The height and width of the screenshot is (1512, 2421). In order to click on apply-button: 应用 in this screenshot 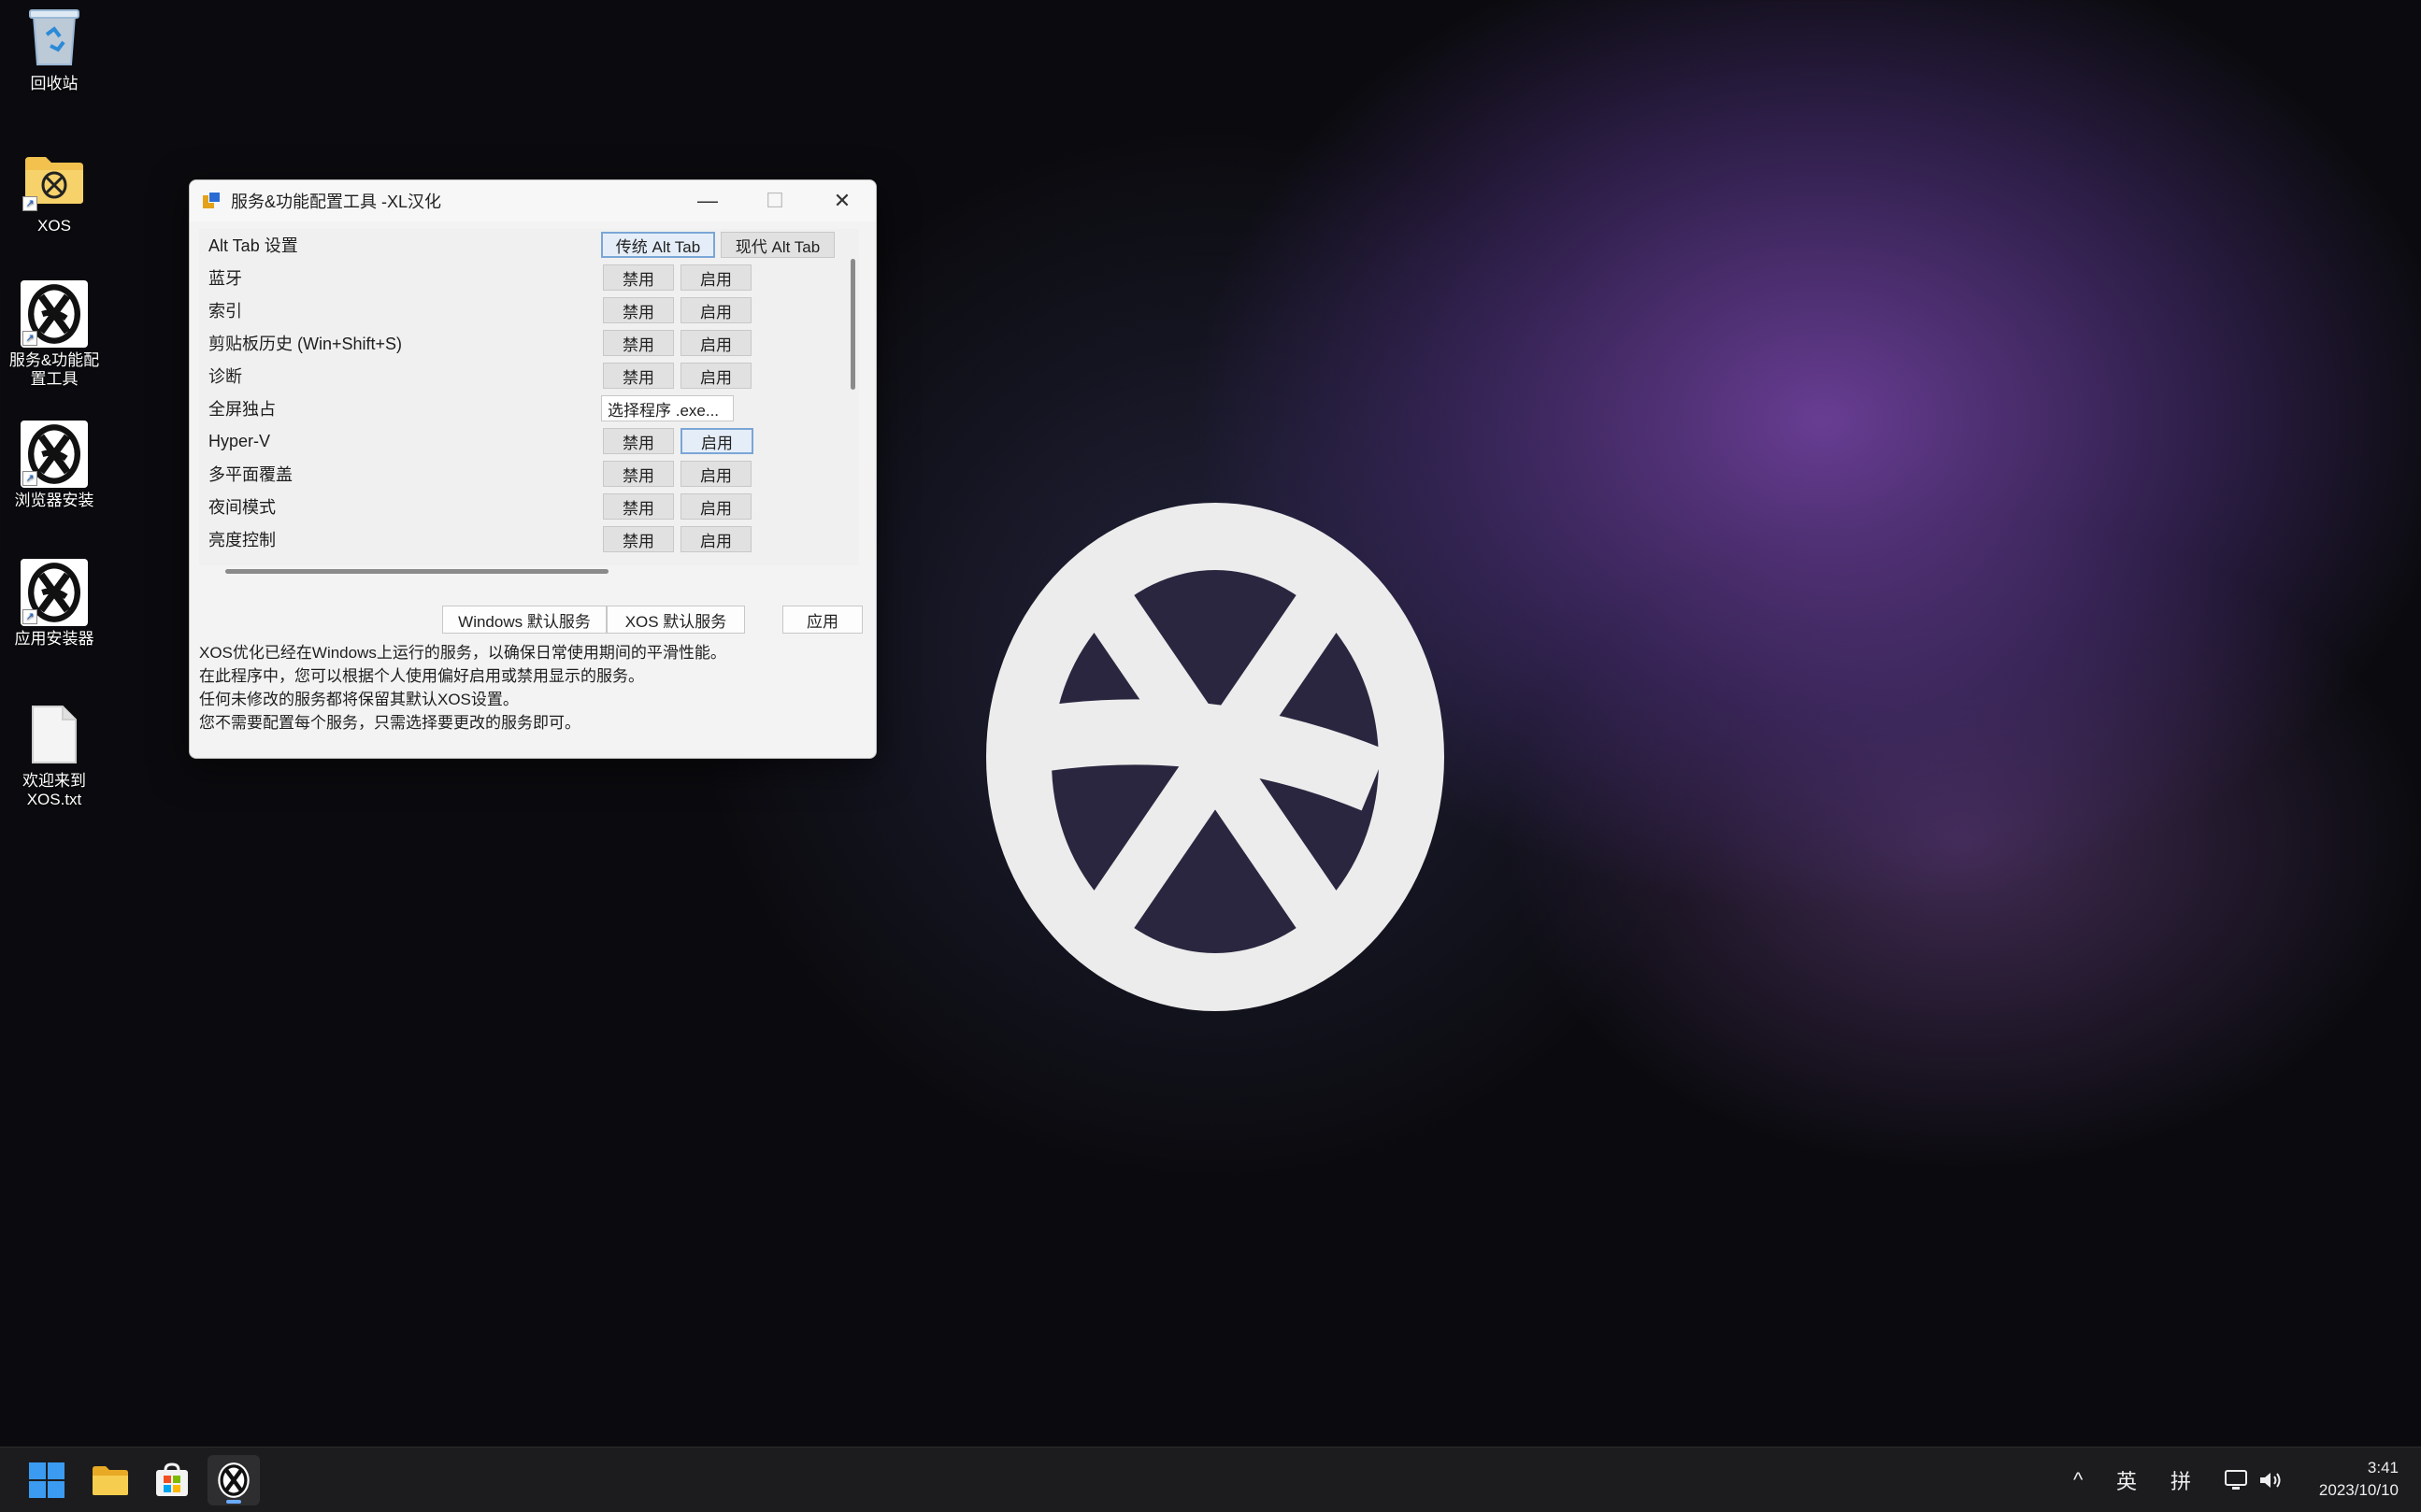, I will do `click(822, 620)`.